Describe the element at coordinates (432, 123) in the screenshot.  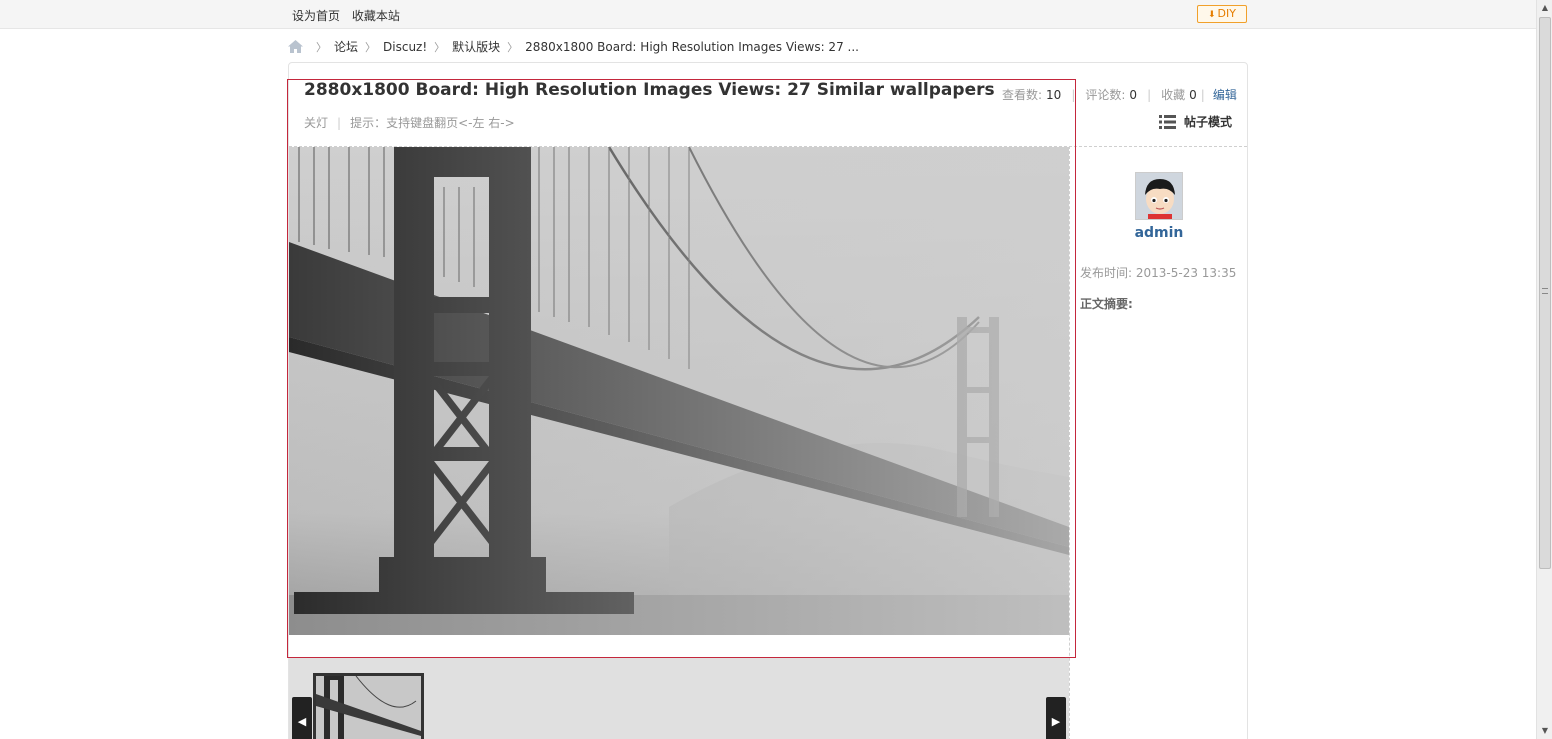
I see `keyboard-hint: 提示：支持键盘翻页<-左 右->` at that location.